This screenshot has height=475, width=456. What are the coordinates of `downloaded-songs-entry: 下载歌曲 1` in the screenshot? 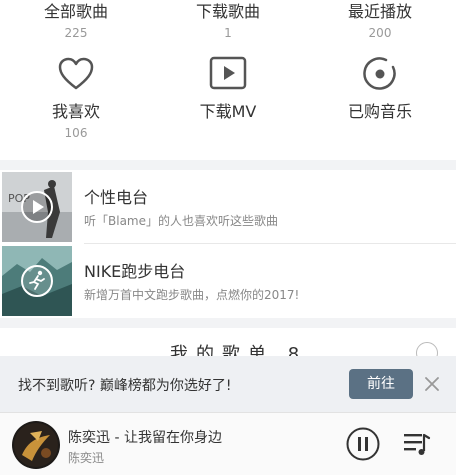 It's located at (228, 20).